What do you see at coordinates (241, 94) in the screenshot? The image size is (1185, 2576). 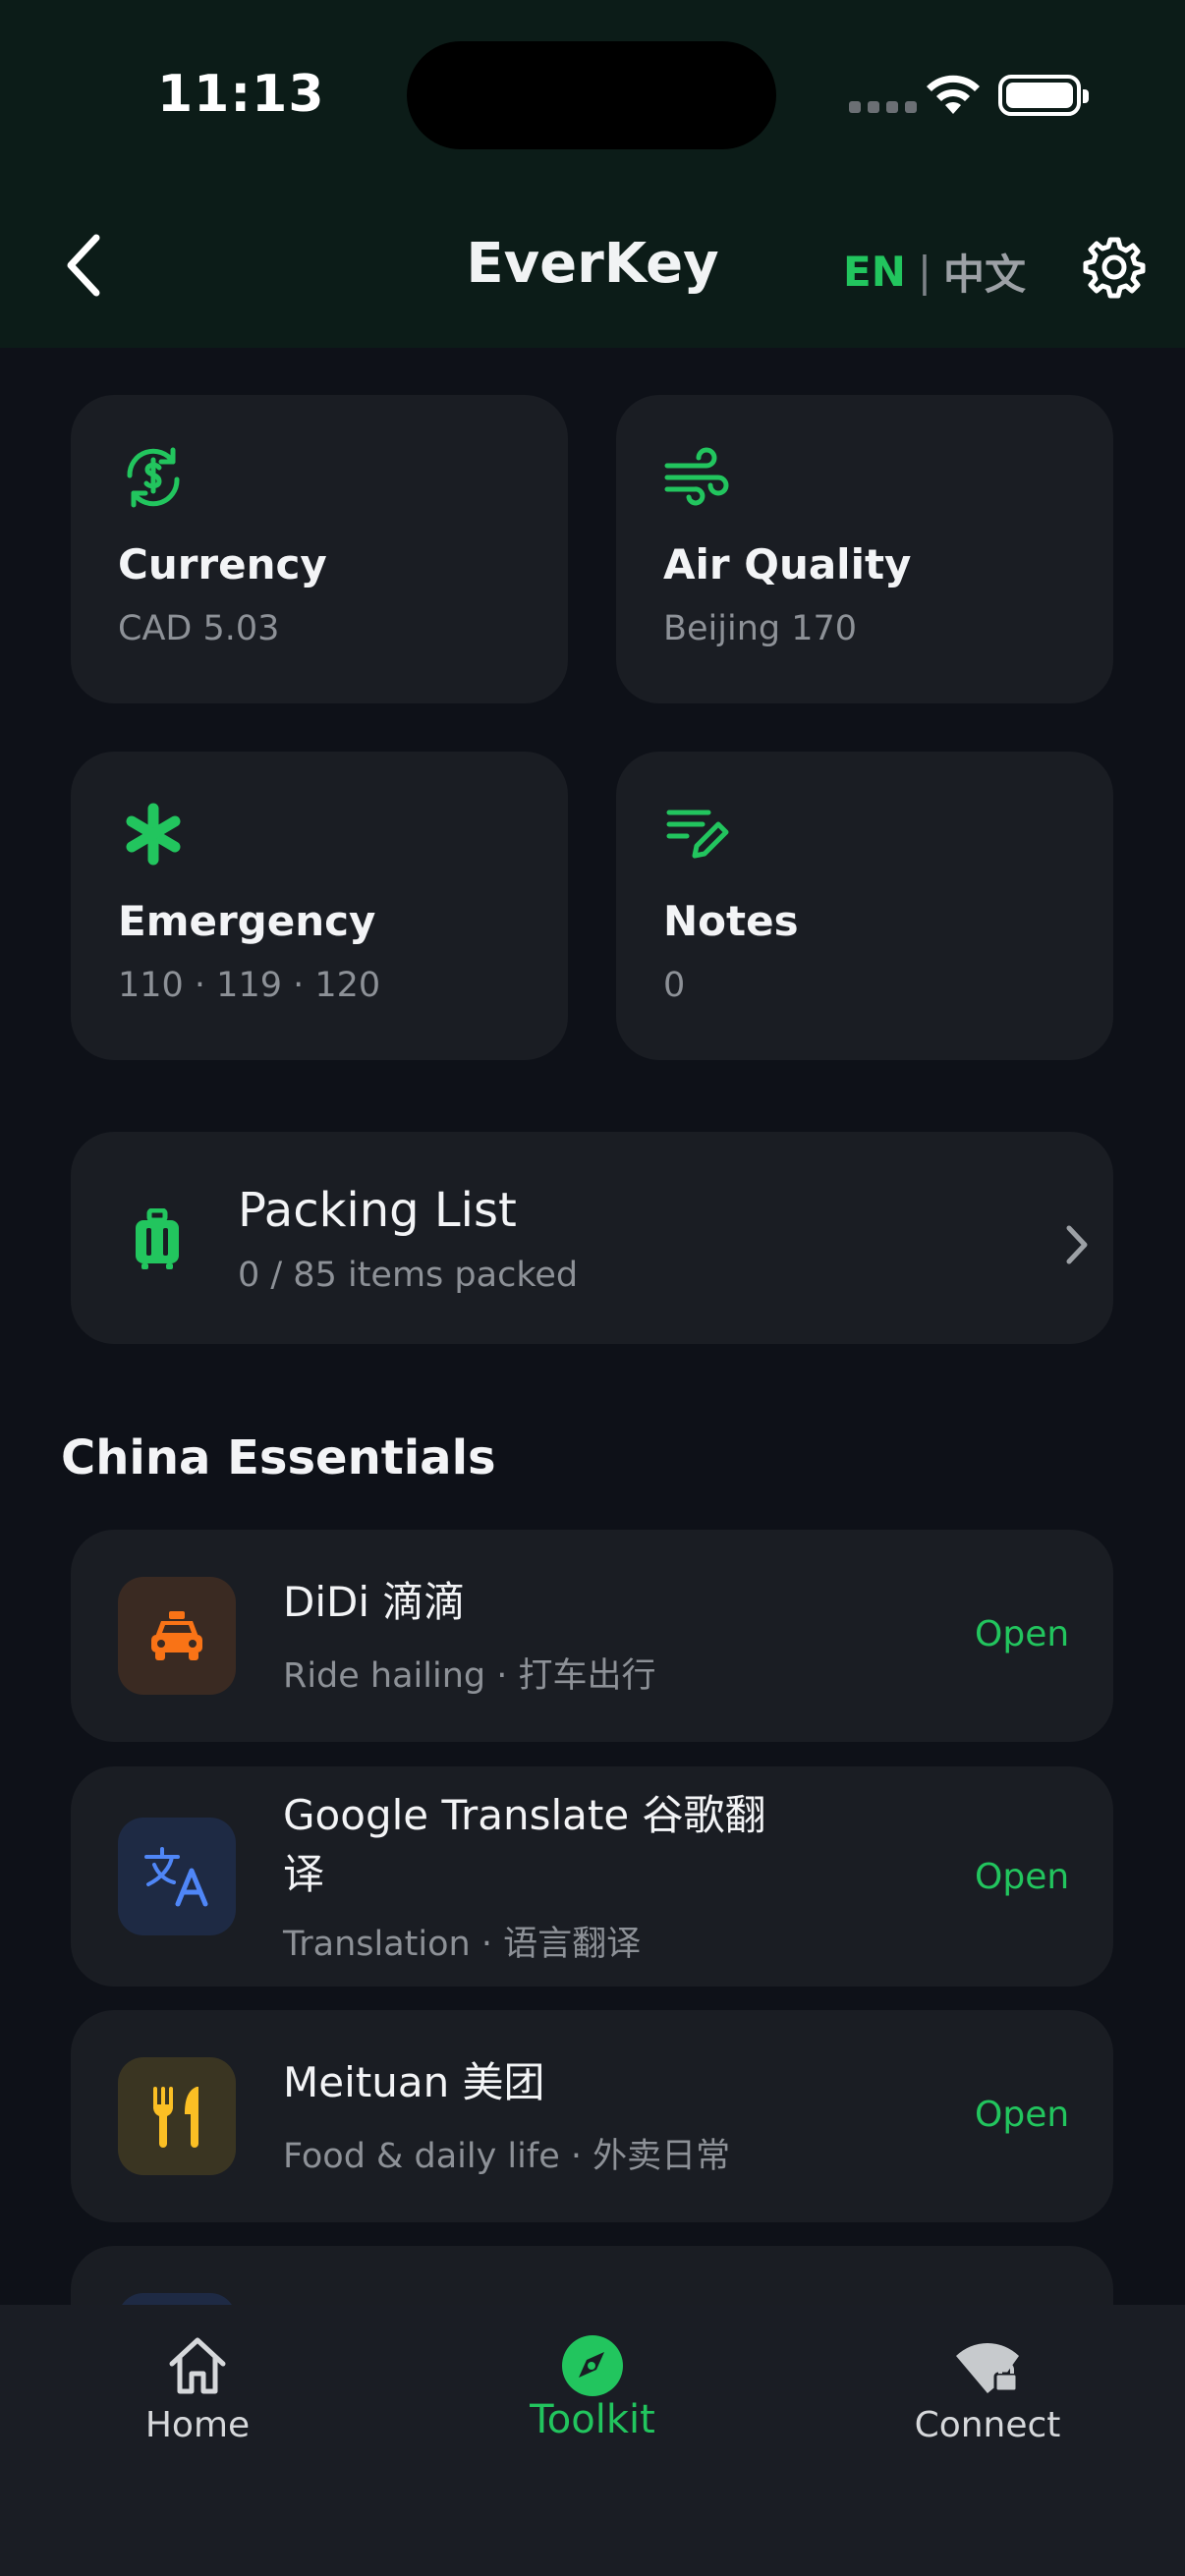 I see `status-time: 11:13` at bounding box center [241, 94].